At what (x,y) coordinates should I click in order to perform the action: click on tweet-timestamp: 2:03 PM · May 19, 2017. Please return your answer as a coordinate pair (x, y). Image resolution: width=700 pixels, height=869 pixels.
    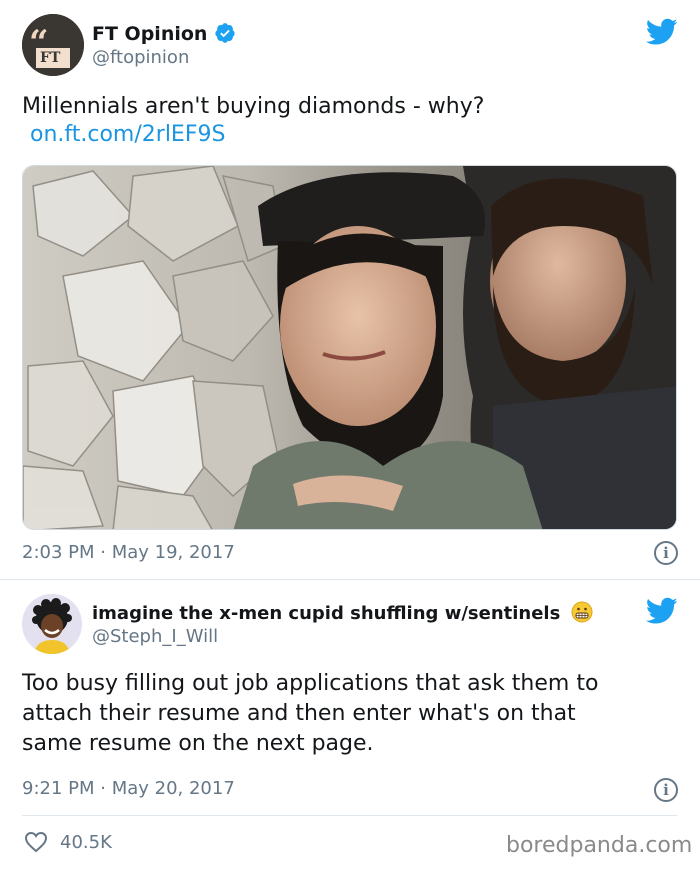
    Looking at the image, I should click on (128, 552).